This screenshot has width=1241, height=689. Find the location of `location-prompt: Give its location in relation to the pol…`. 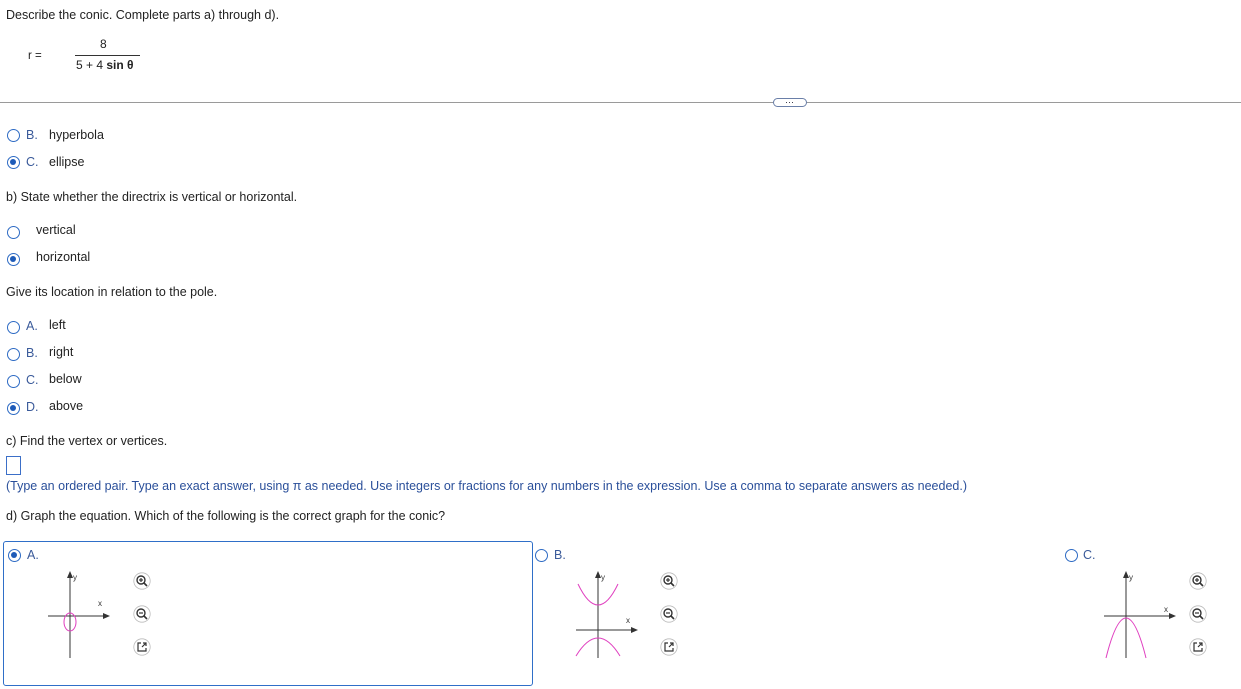

location-prompt: Give its location in relation to the pol… is located at coordinates (112, 292).